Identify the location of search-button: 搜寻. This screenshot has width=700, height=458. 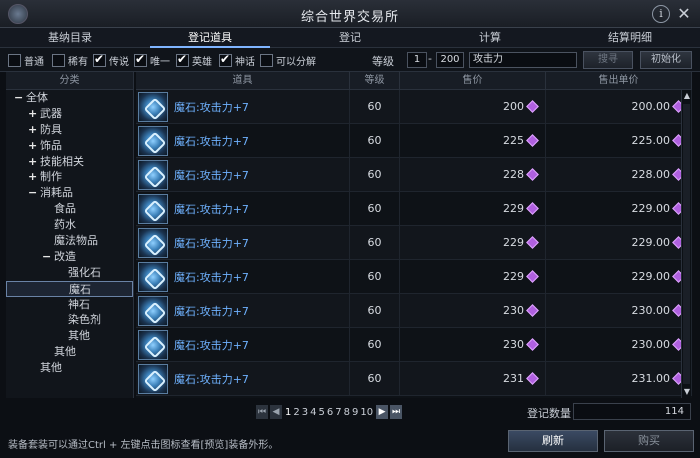
(608, 60).